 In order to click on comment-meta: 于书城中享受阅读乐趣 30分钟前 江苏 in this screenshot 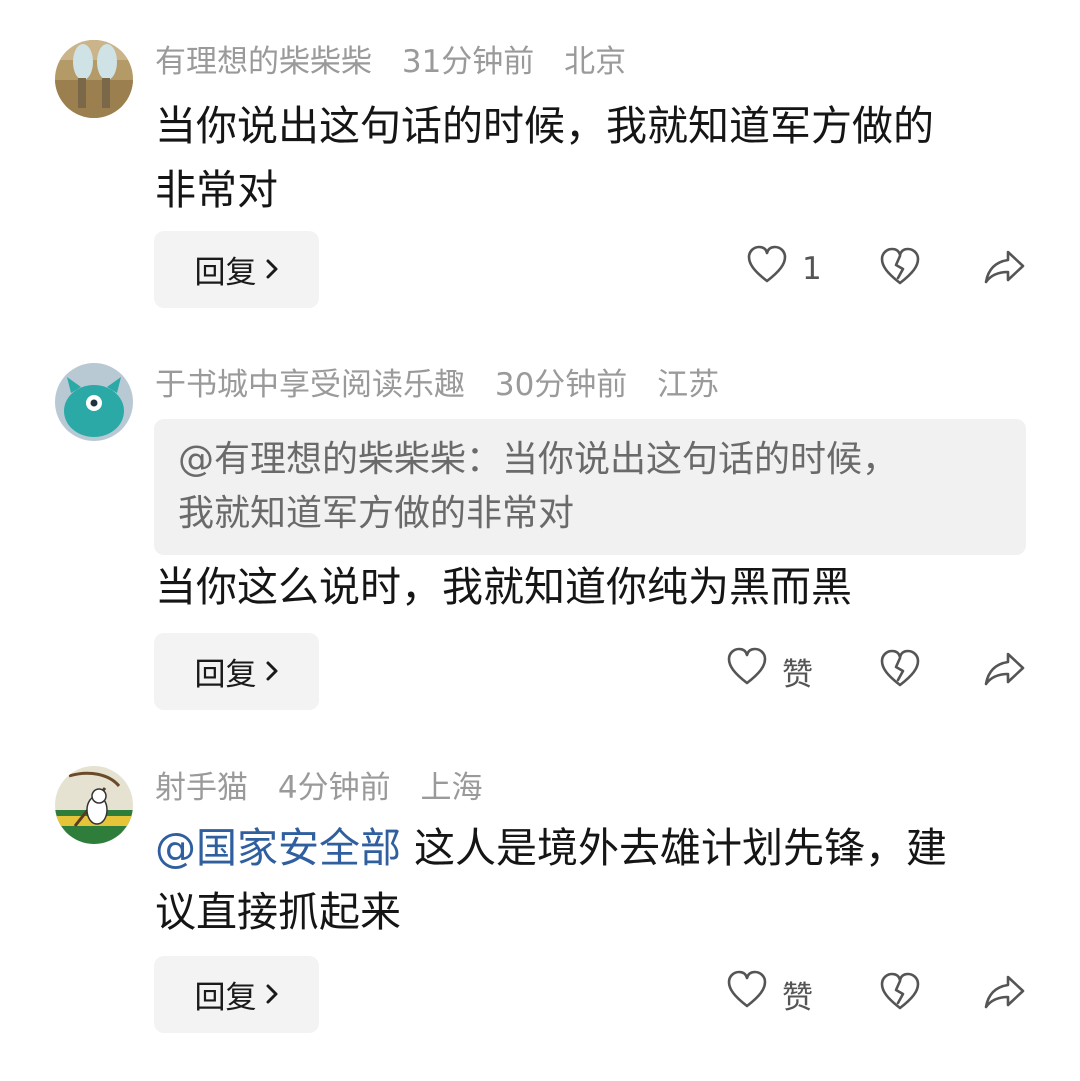, I will do `click(447, 385)`.